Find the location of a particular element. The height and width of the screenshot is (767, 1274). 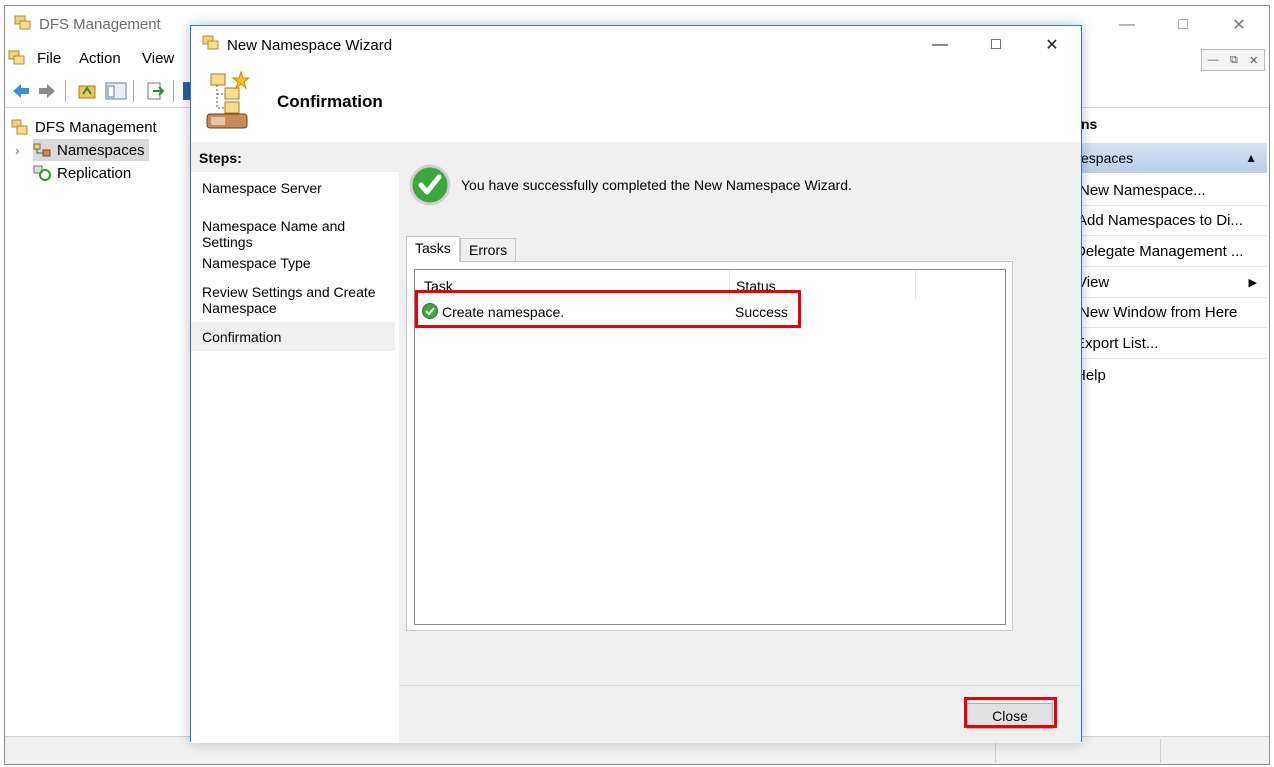

tree-label: Replication is located at coordinates (94, 173).